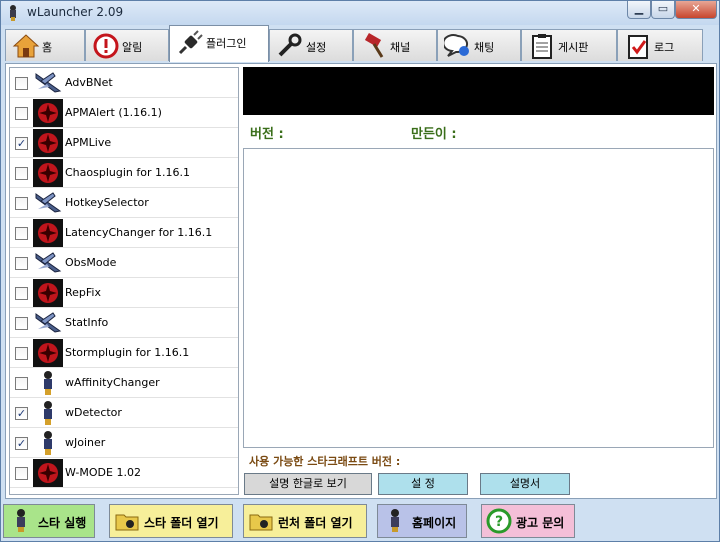 The width and height of the screenshot is (720, 542). Describe the element at coordinates (89, 82) in the screenshot. I see `plugin-name: AdvBNet` at that location.